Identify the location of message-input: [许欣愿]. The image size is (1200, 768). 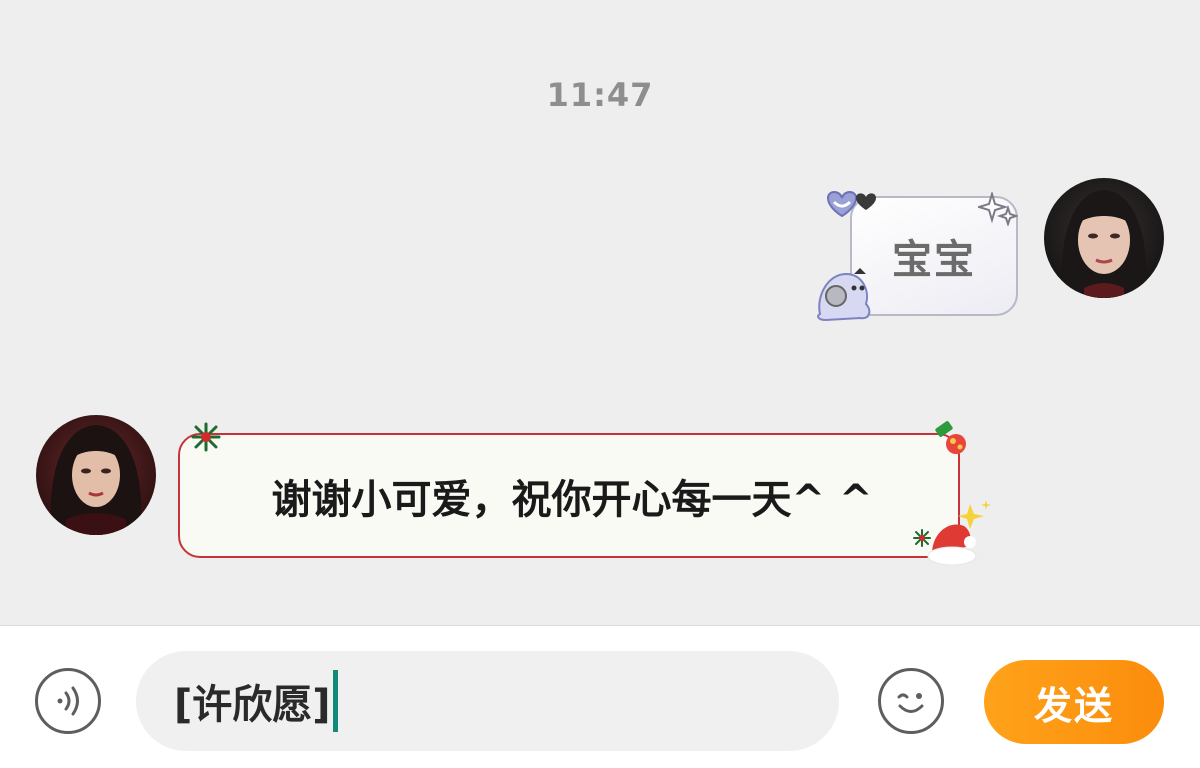
(487, 701).